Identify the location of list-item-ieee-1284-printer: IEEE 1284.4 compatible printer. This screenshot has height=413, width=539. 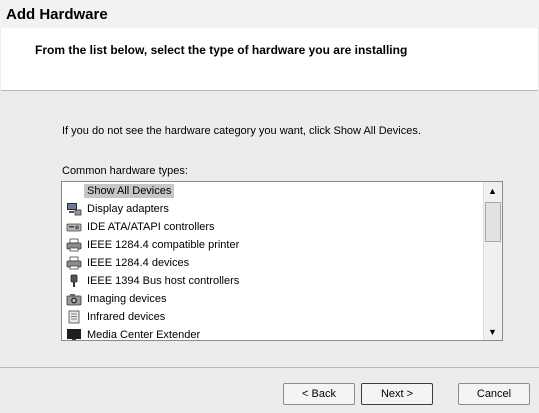
(271, 245).